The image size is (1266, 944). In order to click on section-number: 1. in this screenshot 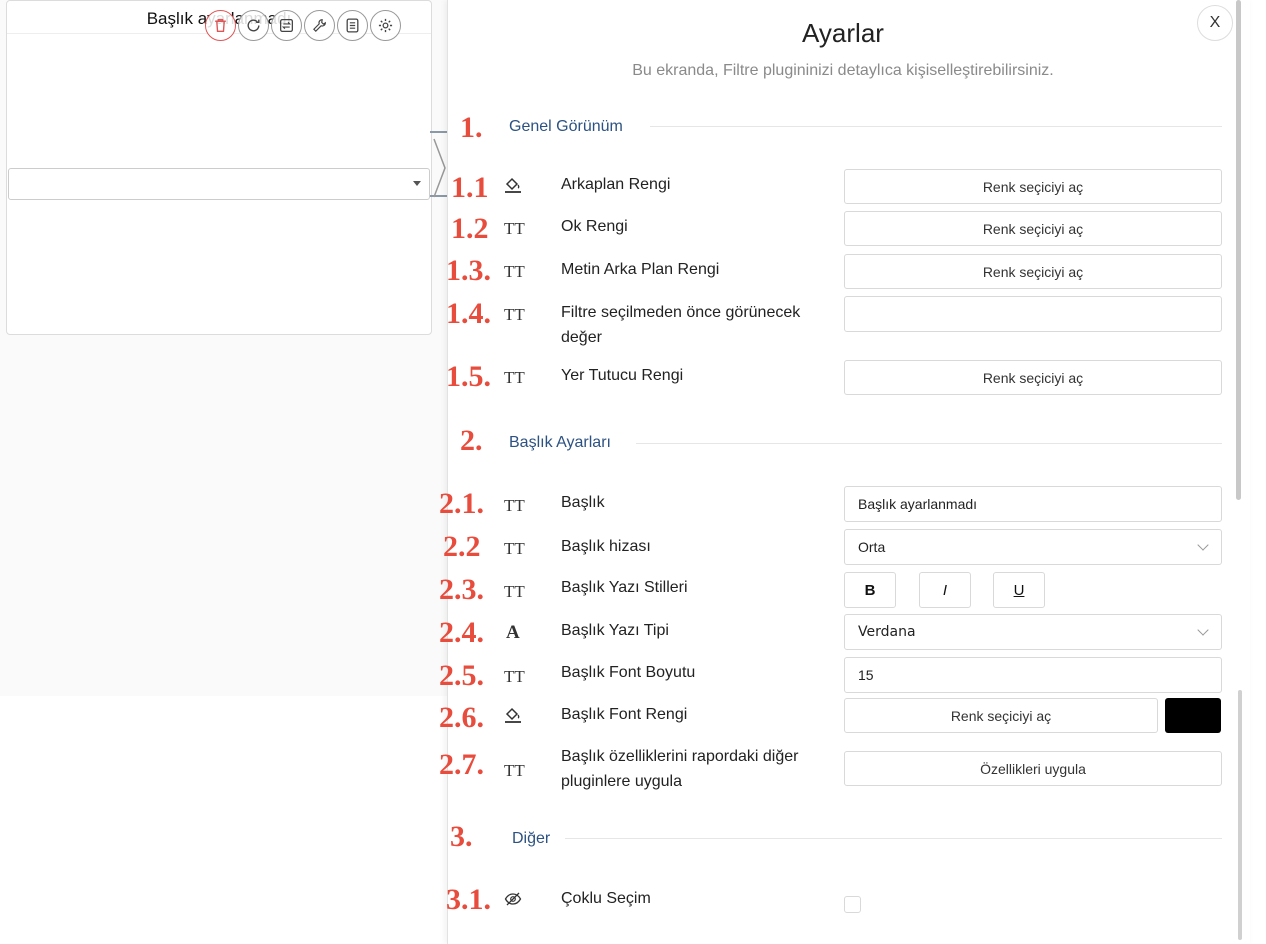, I will do `click(471, 127)`.